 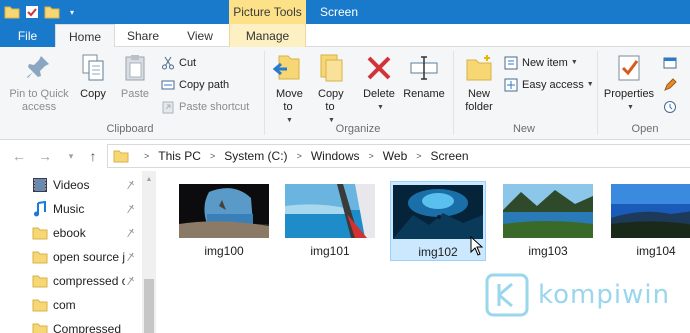 I want to click on pin-to-quick-access-button: Pin to Quick access, so click(x=39, y=82).